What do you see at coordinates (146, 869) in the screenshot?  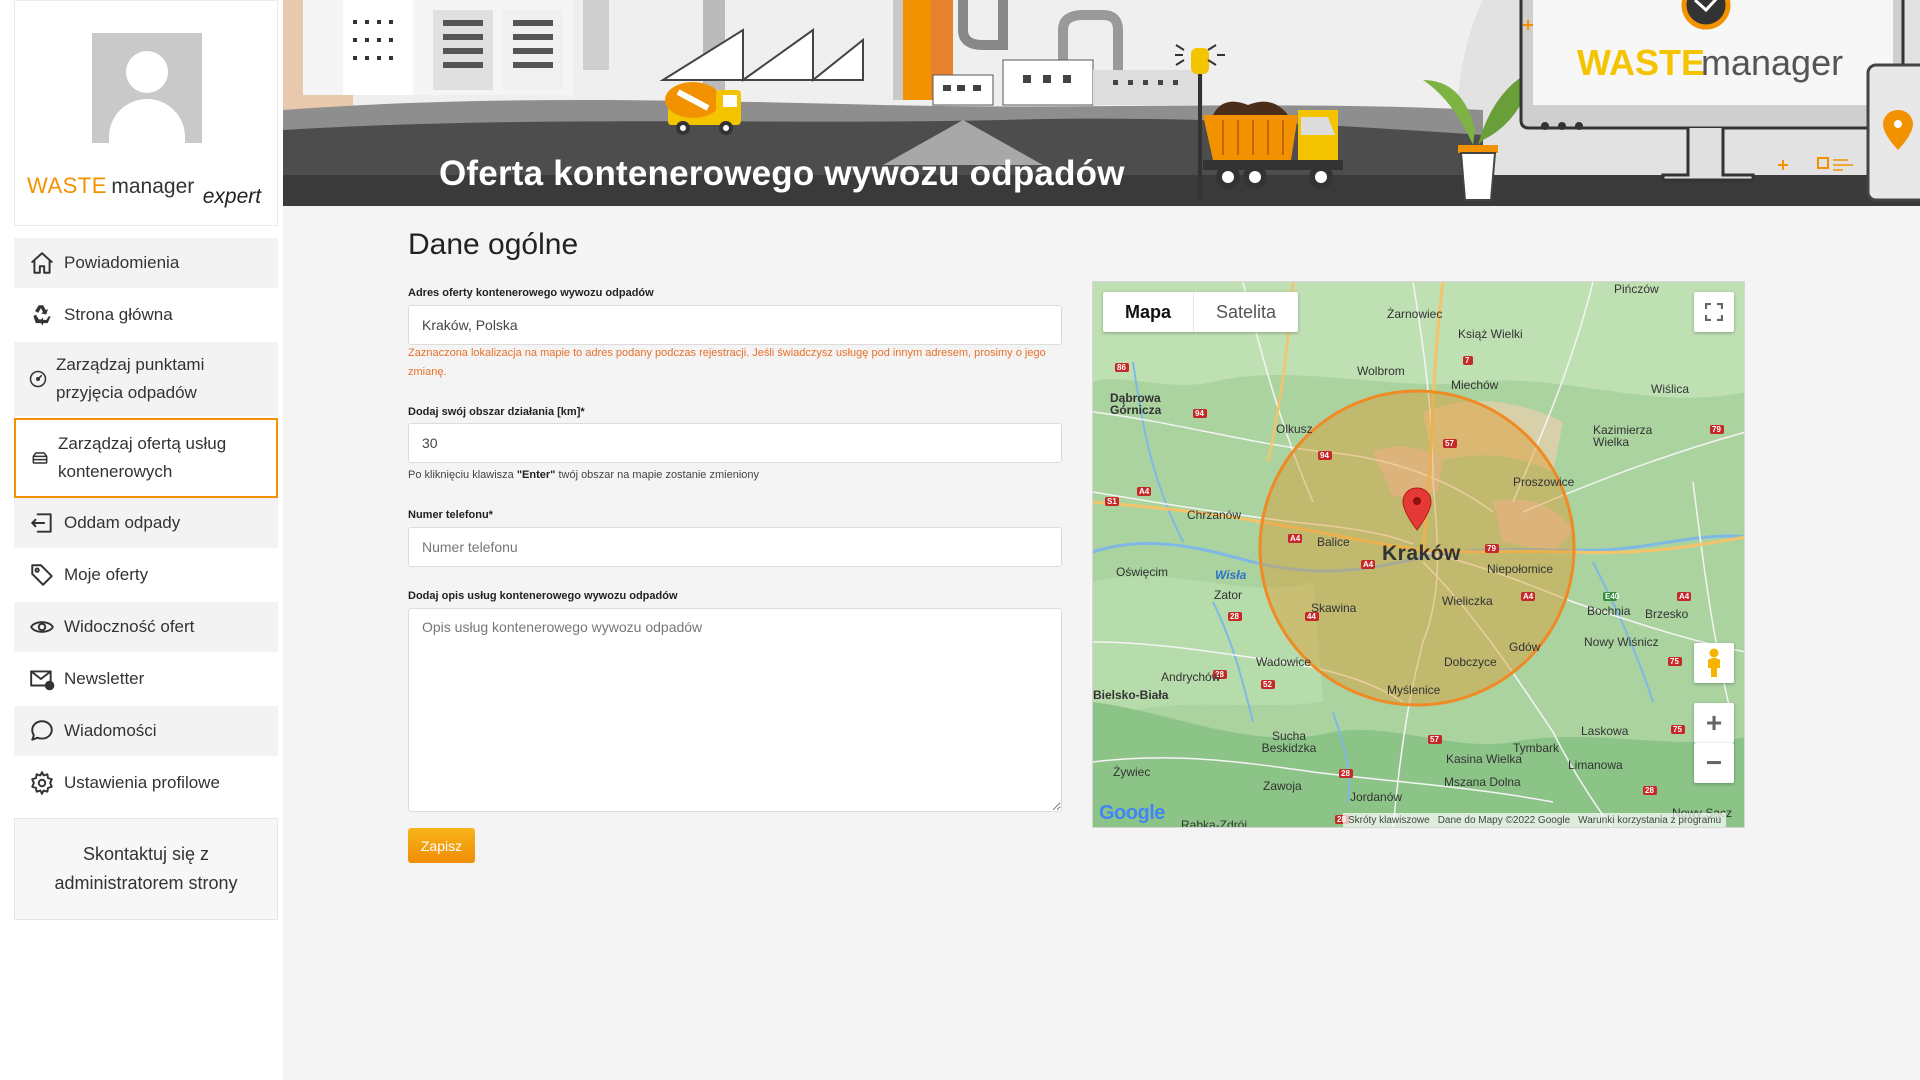 I see `contact-admin-card: Skontaktuj się z administratorem strony` at bounding box center [146, 869].